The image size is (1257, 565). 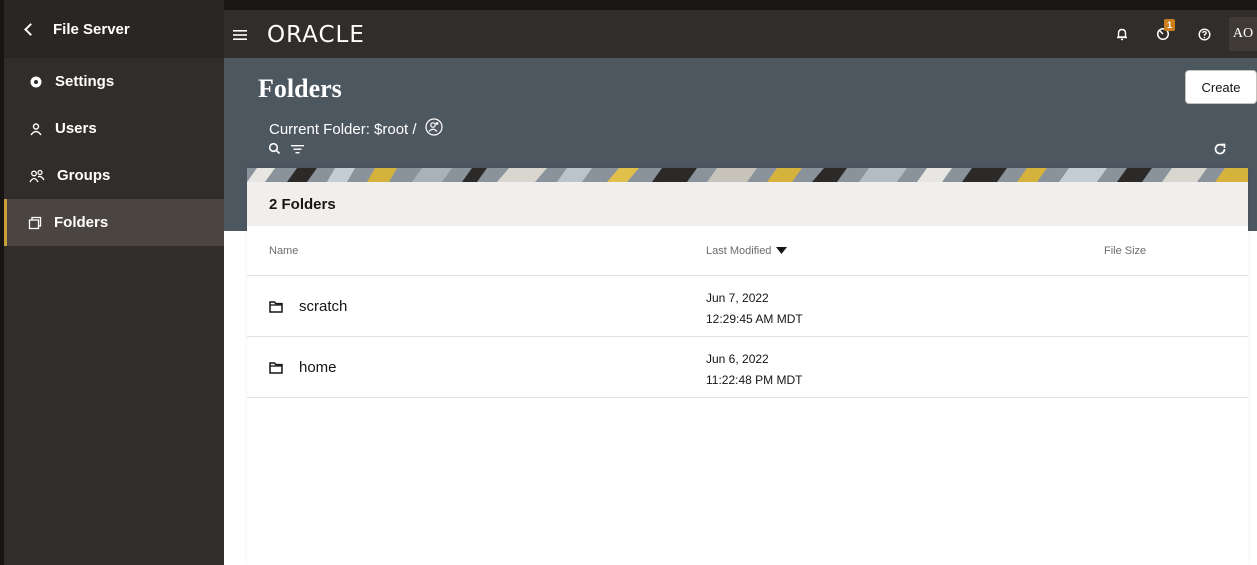 I want to click on create-button: Create, so click(x=1221, y=87).